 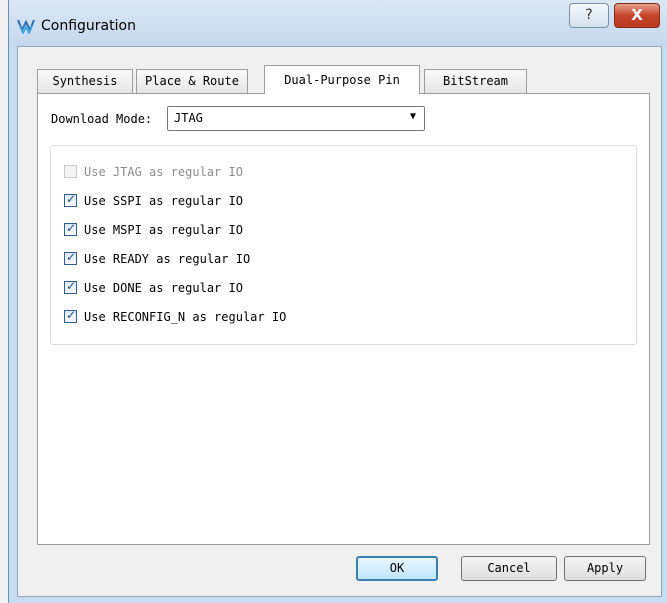 What do you see at coordinates (70, 171) in the screenshot?
I see `checkbox-jtag` at bounding box center [70, 171].